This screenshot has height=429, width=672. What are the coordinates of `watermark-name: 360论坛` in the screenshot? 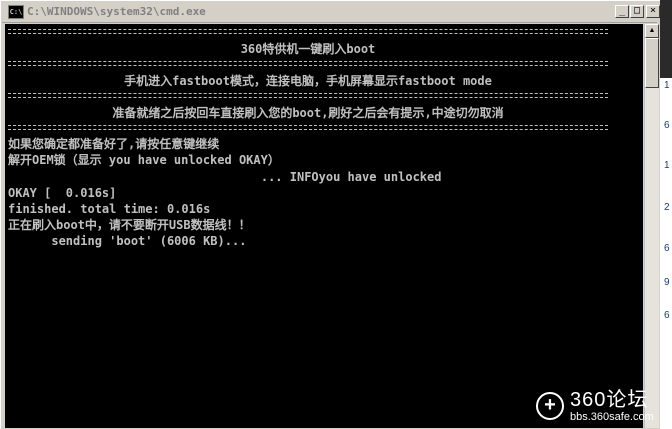 It's located at (609, 400).